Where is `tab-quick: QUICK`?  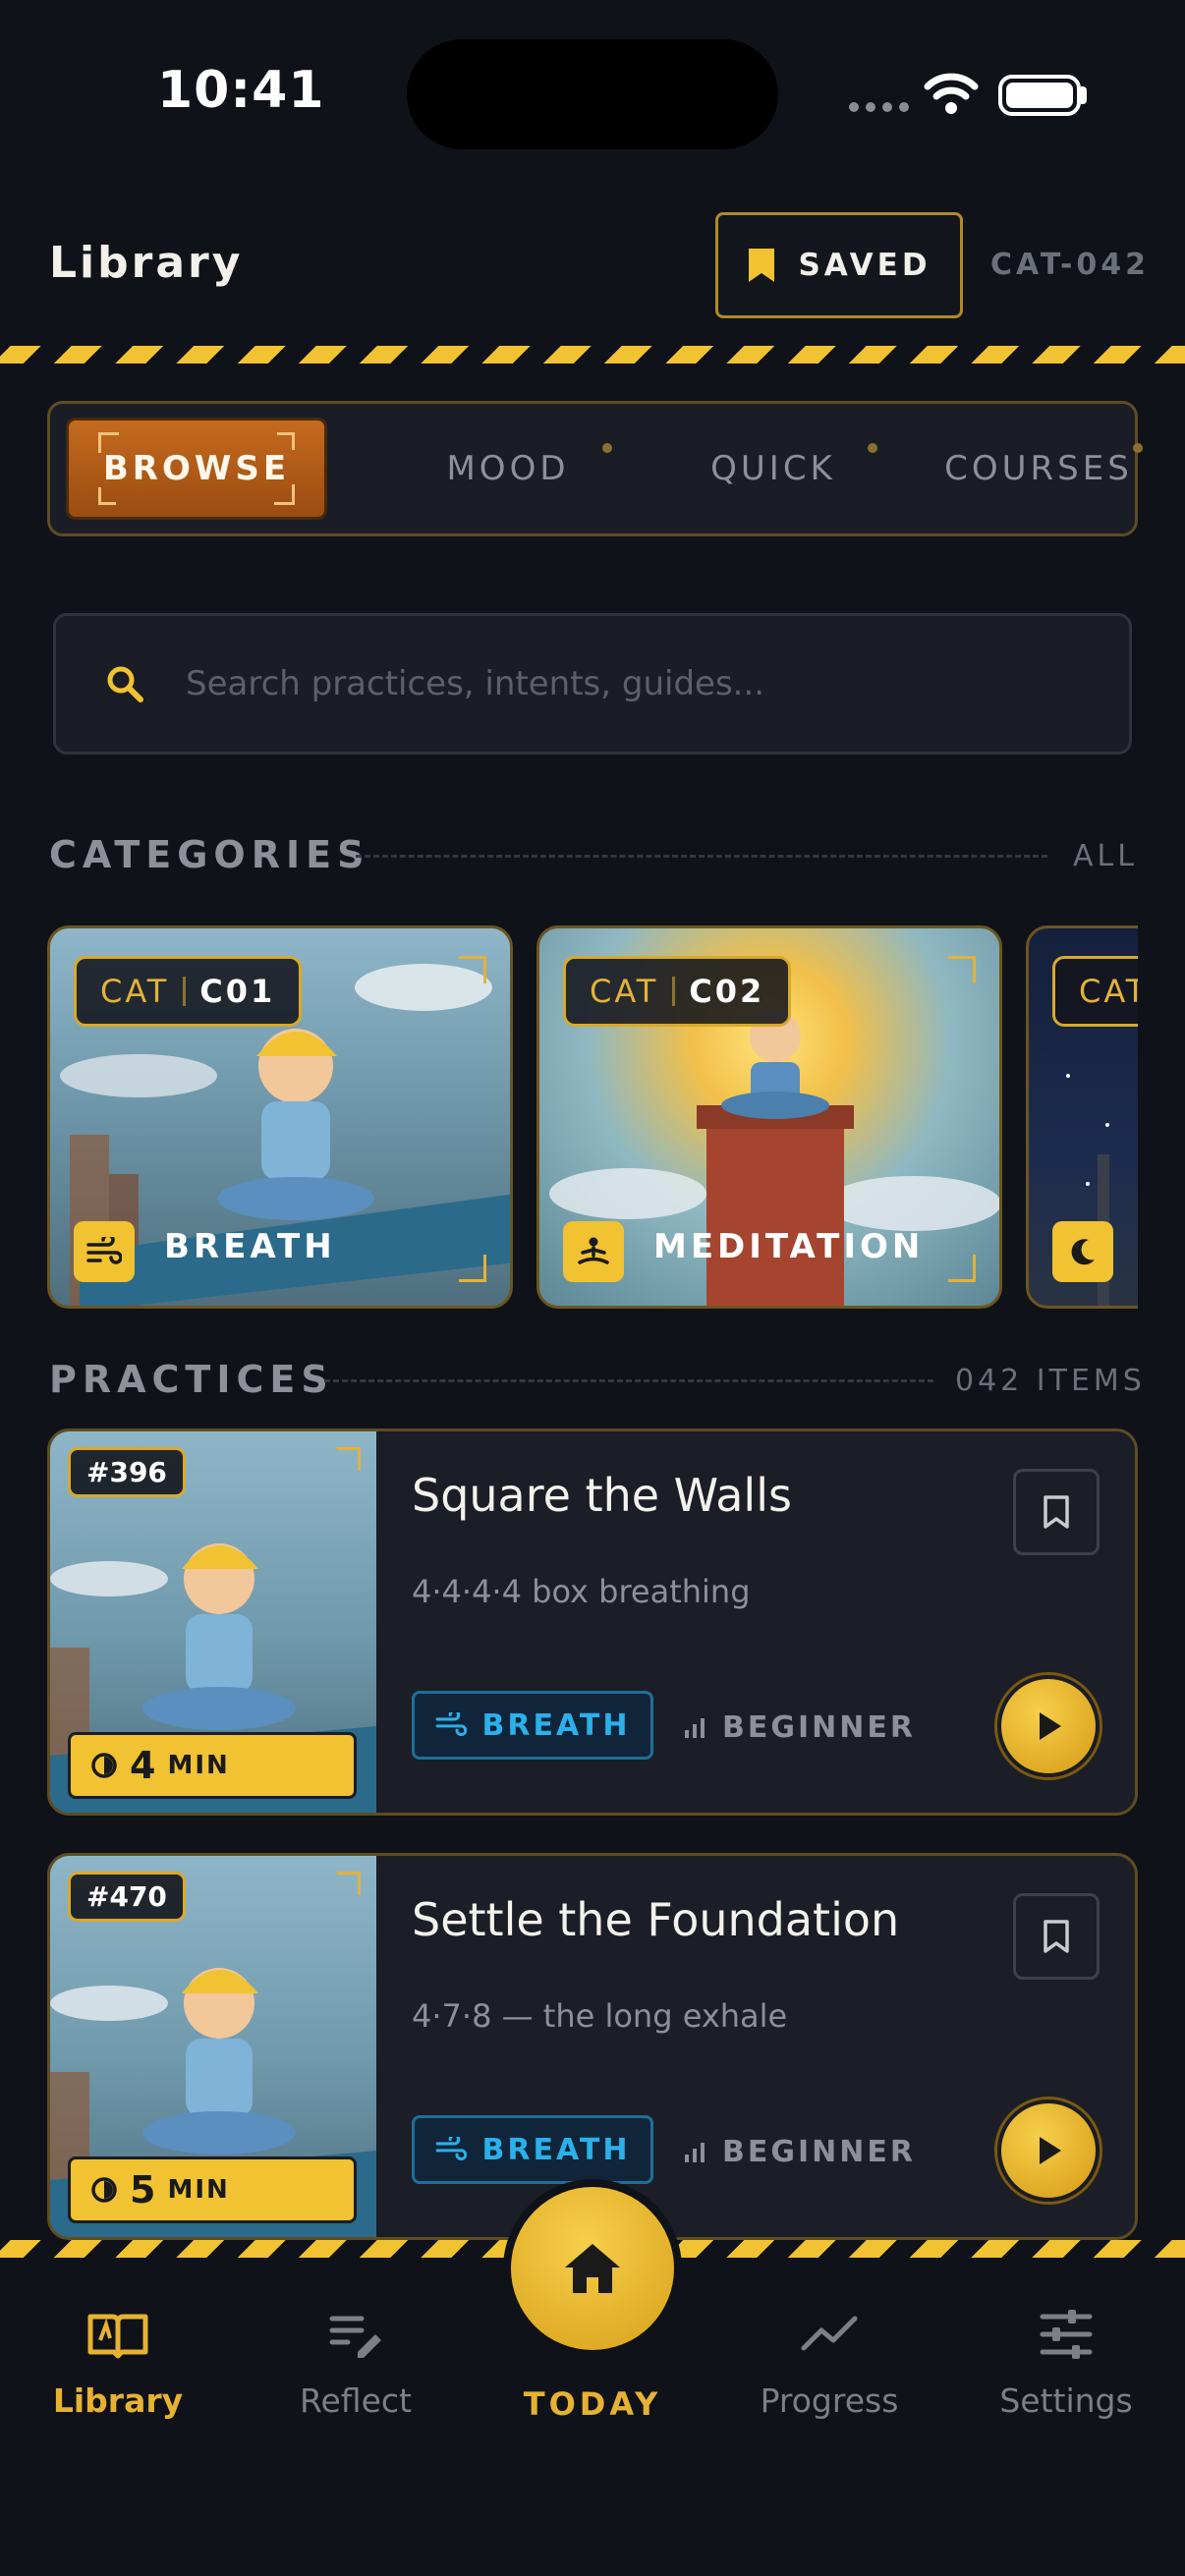 tab-quick: QUICK is located at coordinates (774, 469).